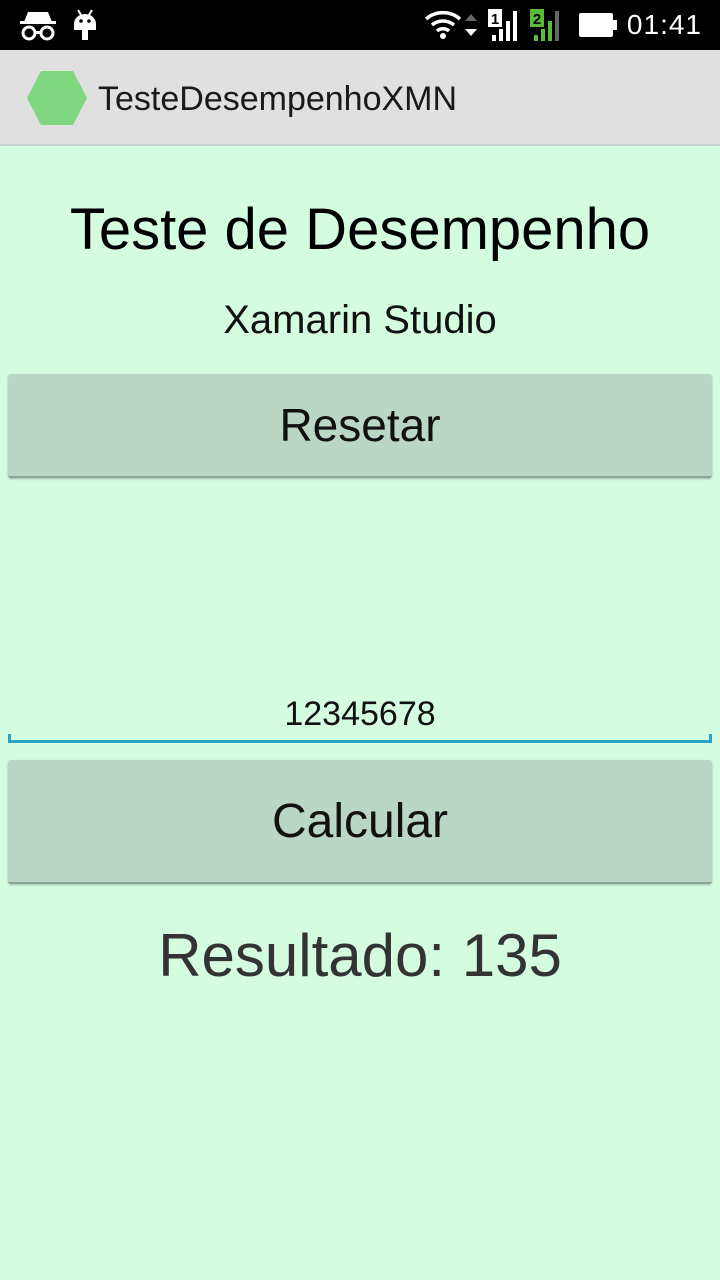 Image resolution: width=720 pixels, height=1280 pixels. What do you see at coordinates (710, 738) in the screenshot?
I see `input-right-tick` at bounding box center [710, 738].